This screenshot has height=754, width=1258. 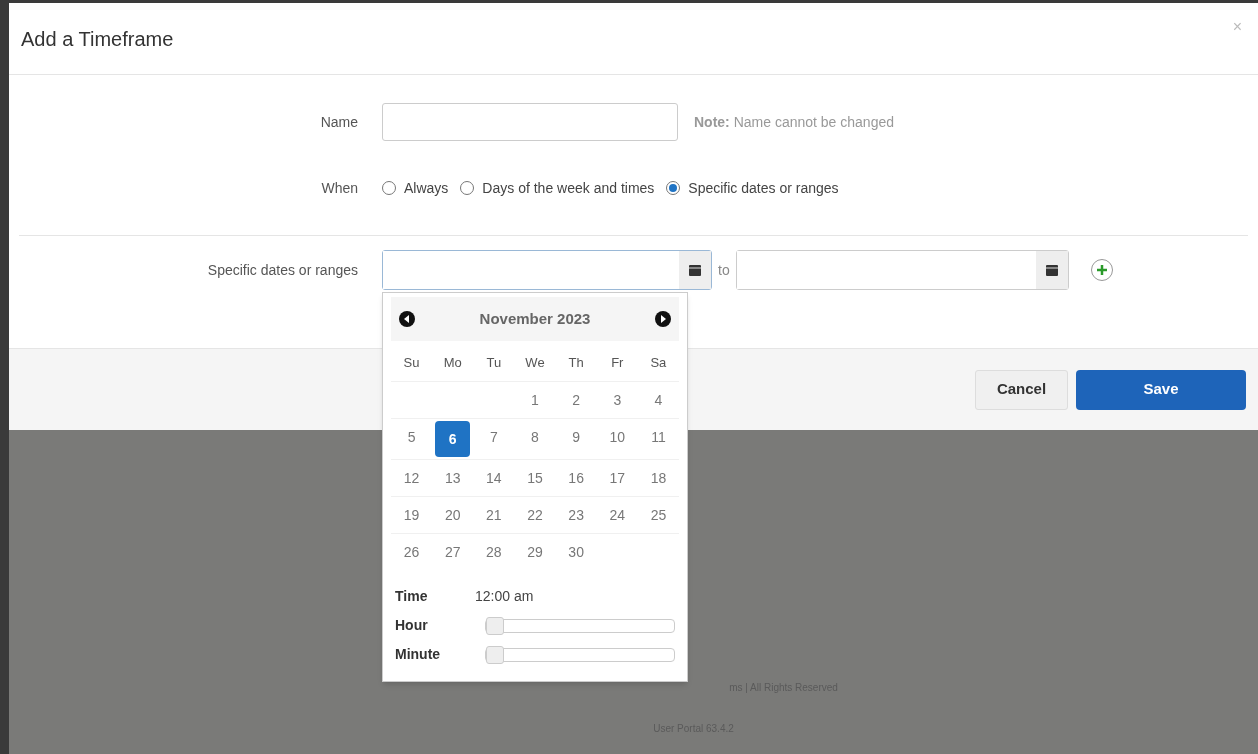 I want to click on radio-option: Specific dates or ranges, so click(x=752, y=188).